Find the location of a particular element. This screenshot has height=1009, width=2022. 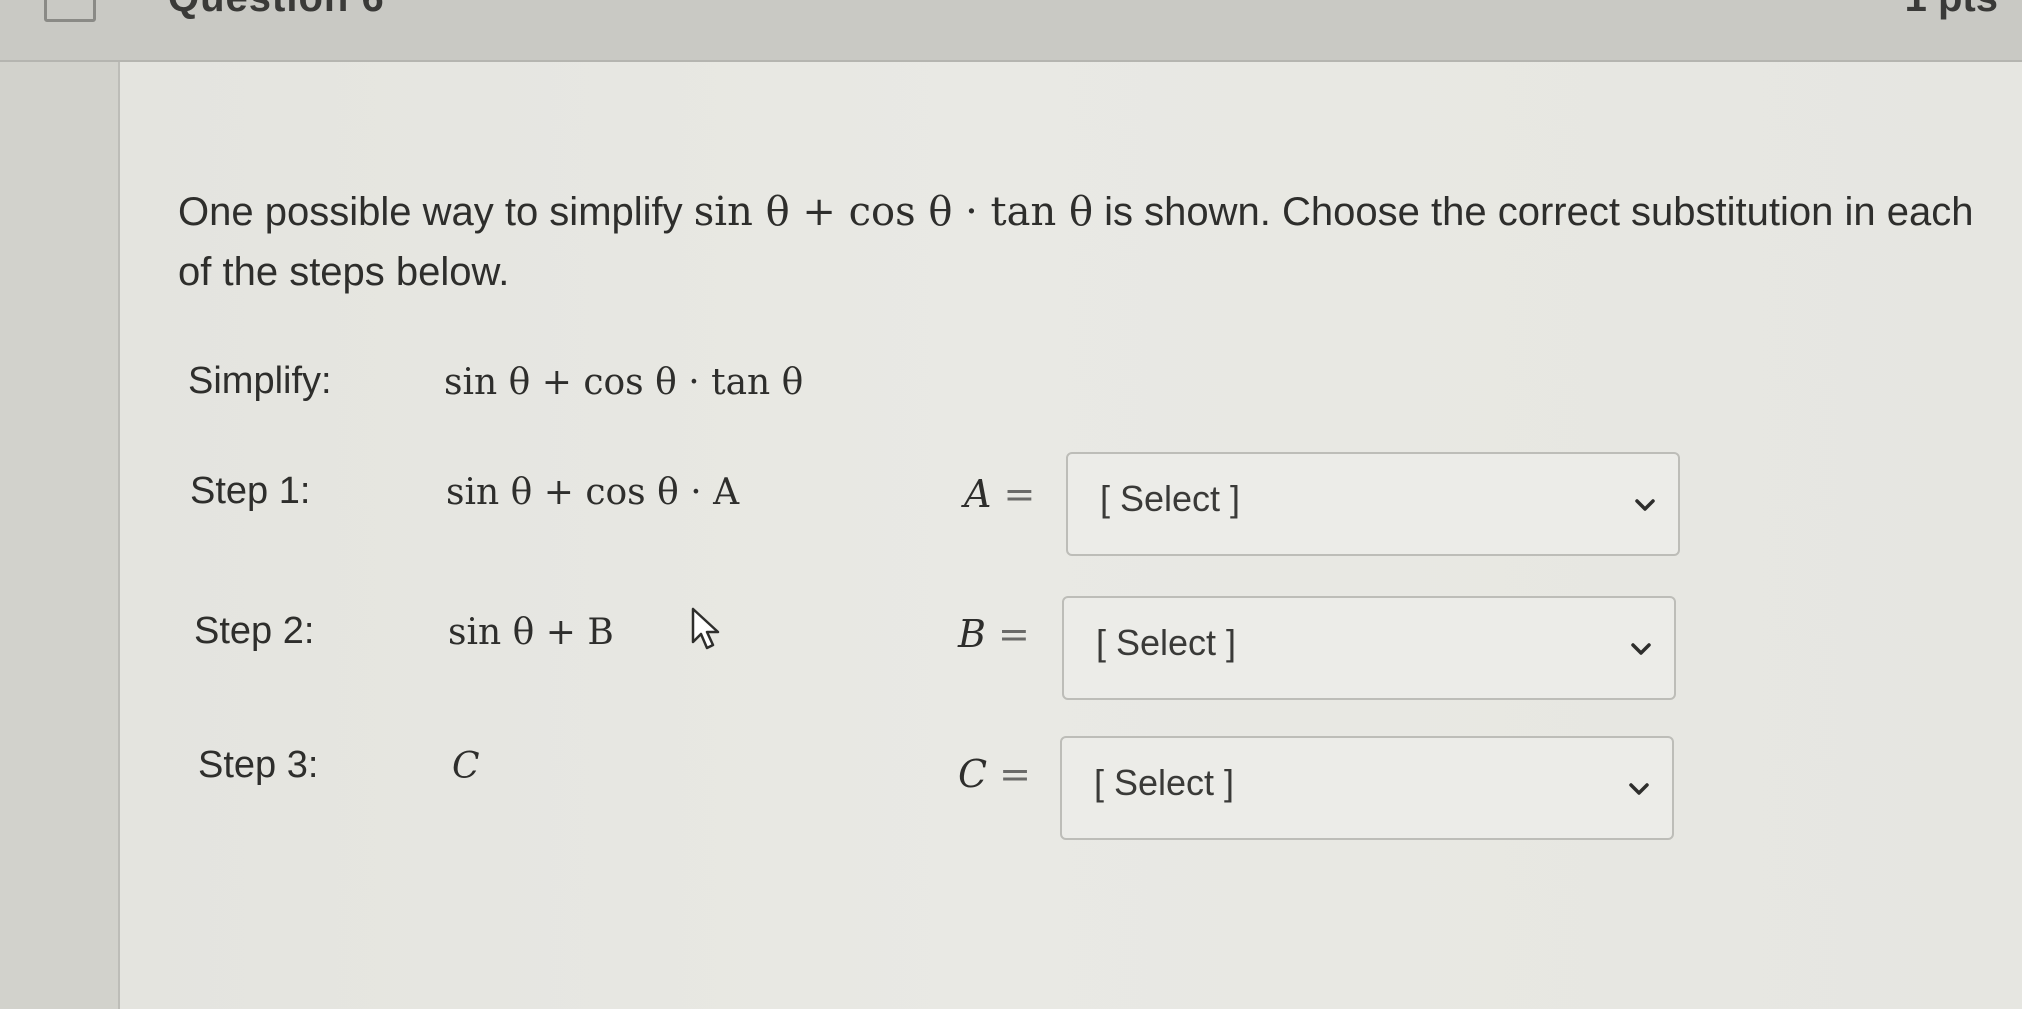

prompt-text-start: One possible way to simplify is located at coordinates (436, 212).